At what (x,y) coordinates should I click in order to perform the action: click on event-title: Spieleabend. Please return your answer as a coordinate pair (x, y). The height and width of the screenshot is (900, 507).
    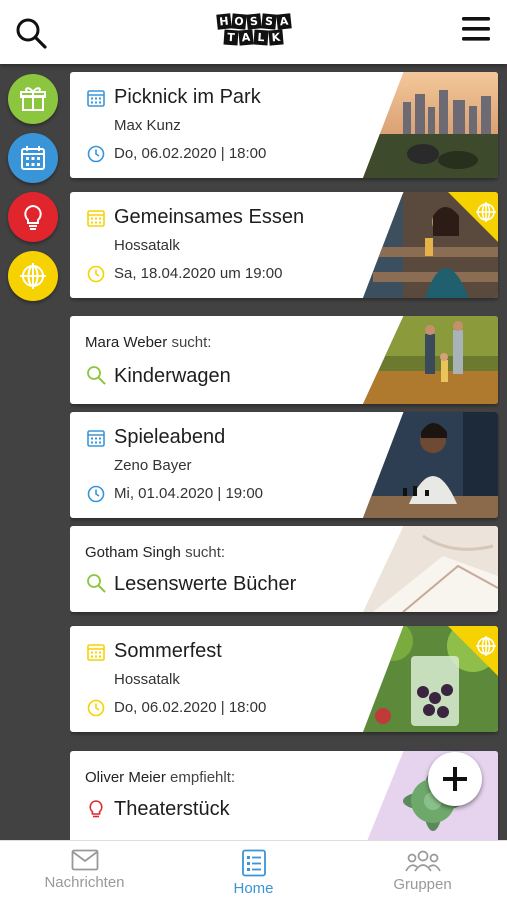
    Looking at the image, I should click on (170, 437).